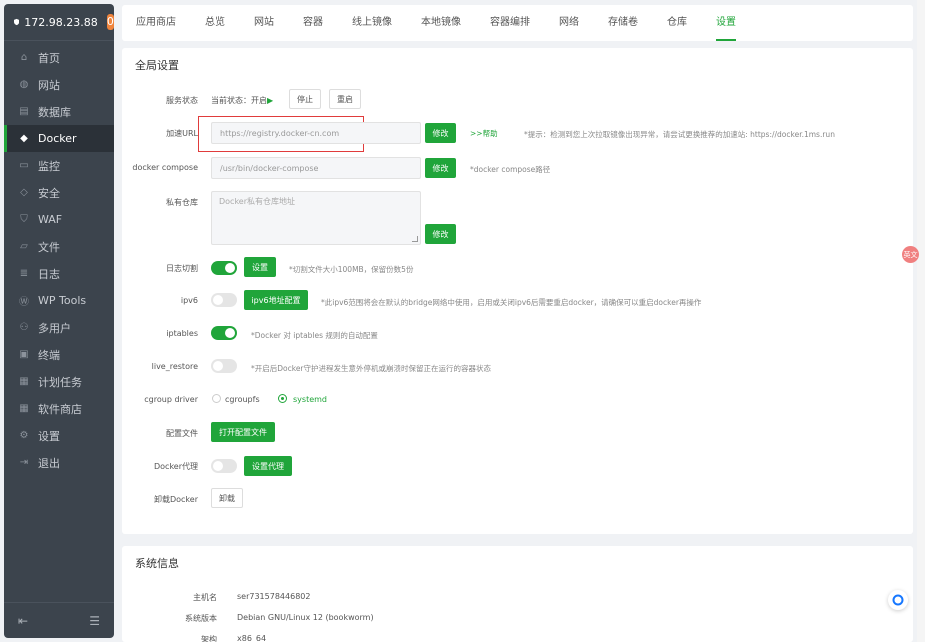 This screenshot has height=642, width=925. I want to click on apps-icon: ▦, so click(24, 408).